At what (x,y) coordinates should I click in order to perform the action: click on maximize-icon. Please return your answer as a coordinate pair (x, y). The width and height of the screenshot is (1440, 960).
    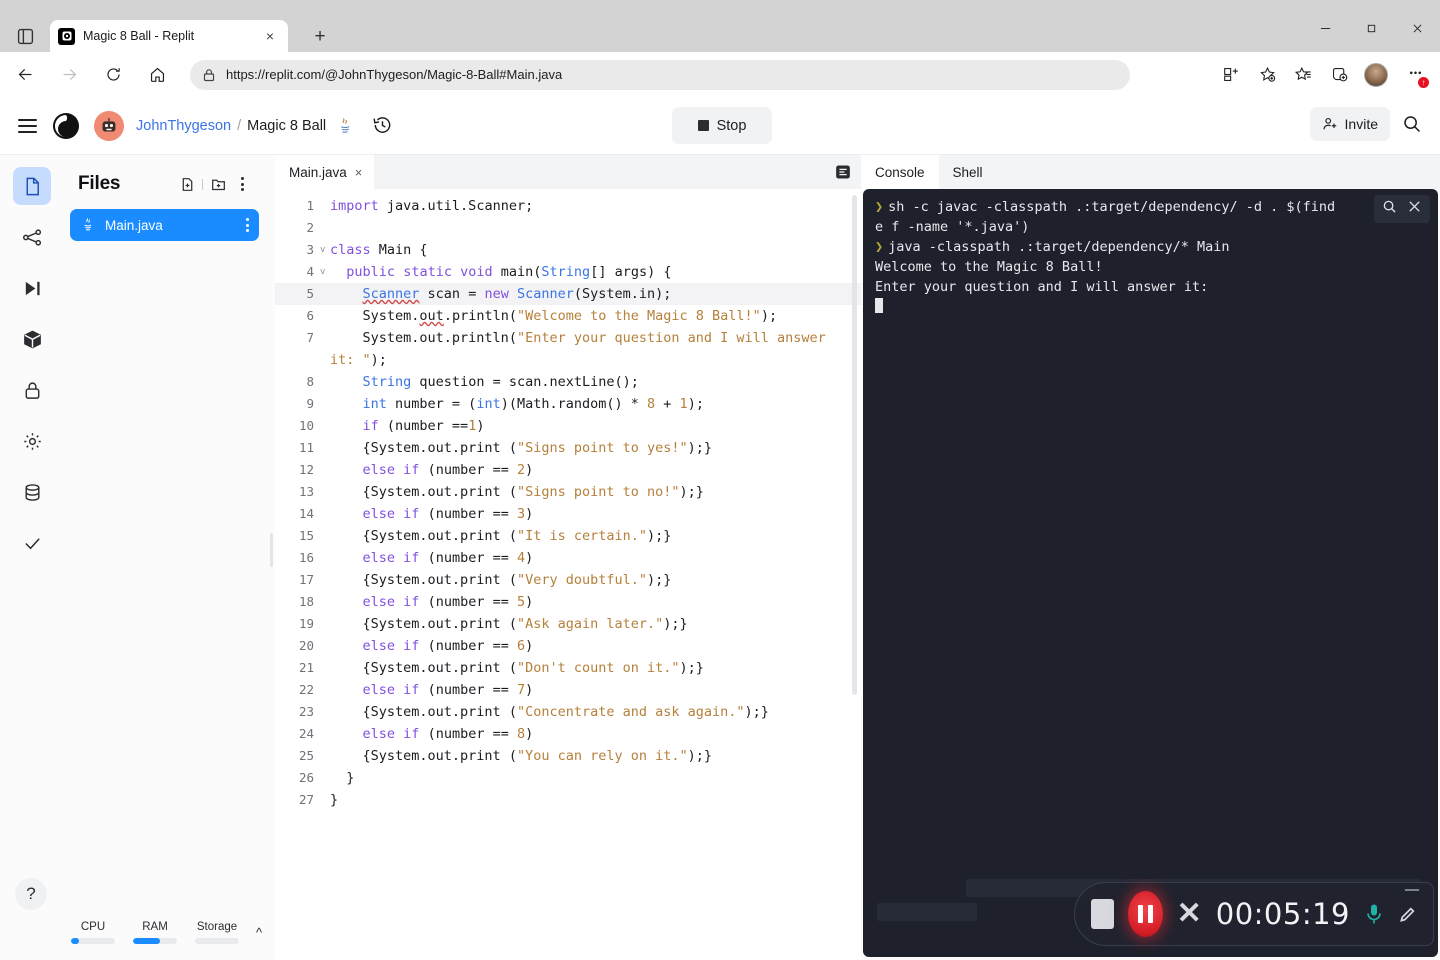
    Looking at the image, I should click on (1371, 28).